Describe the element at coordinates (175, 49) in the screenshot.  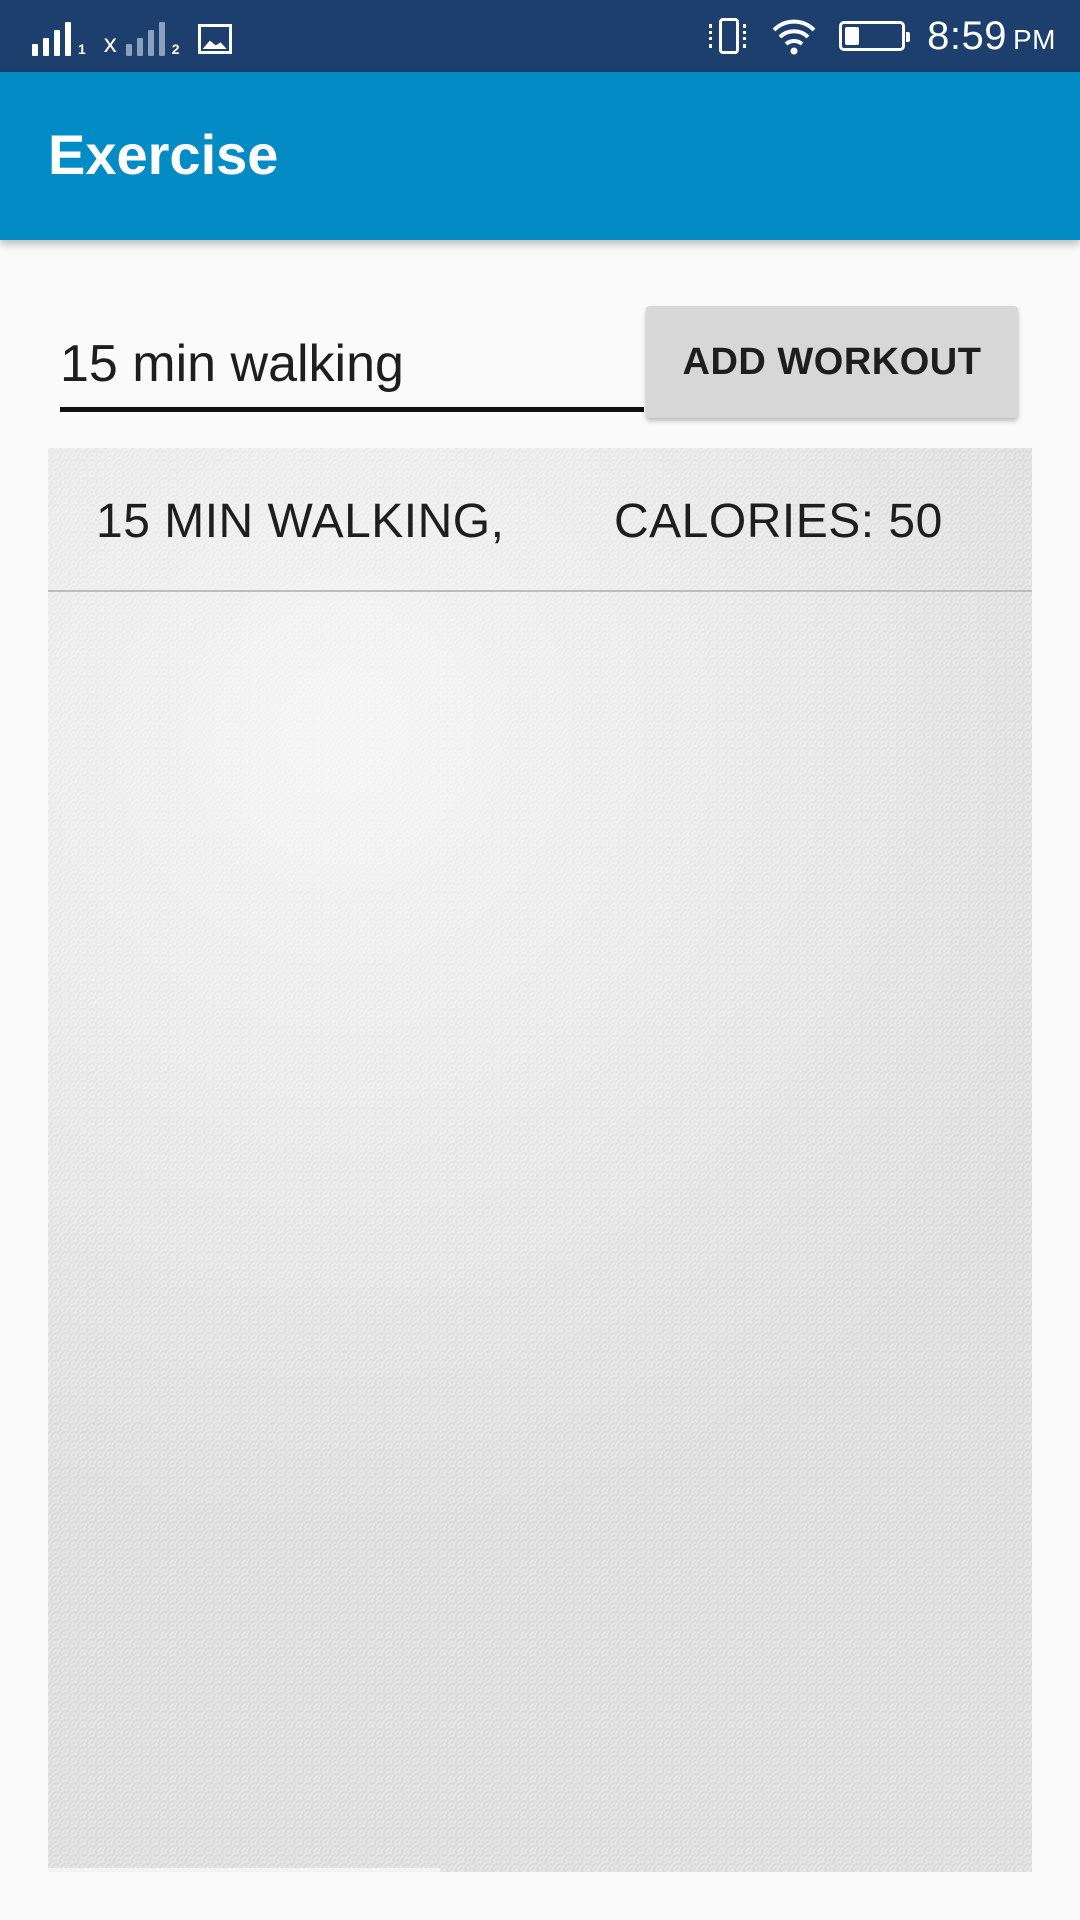
I see `sim2-label: 2` at that location.